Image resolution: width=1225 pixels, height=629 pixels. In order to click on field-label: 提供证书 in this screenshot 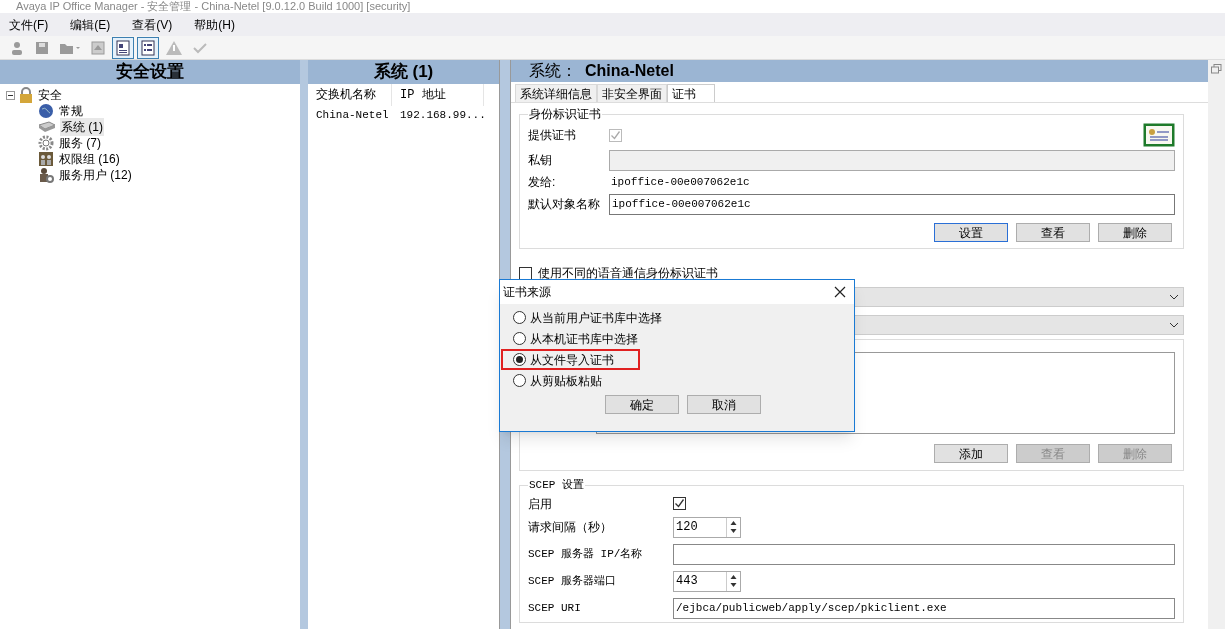, I will do `click(552, 135)`.